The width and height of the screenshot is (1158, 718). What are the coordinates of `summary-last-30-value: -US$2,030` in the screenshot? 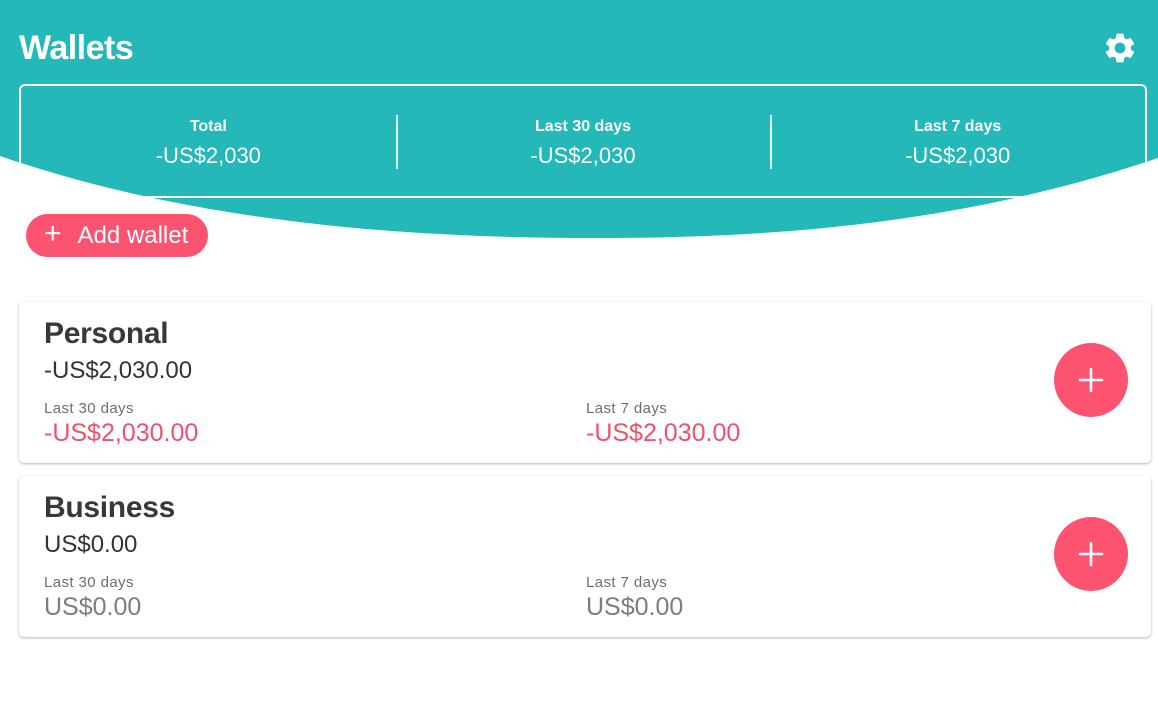 It's located at (583, 155).